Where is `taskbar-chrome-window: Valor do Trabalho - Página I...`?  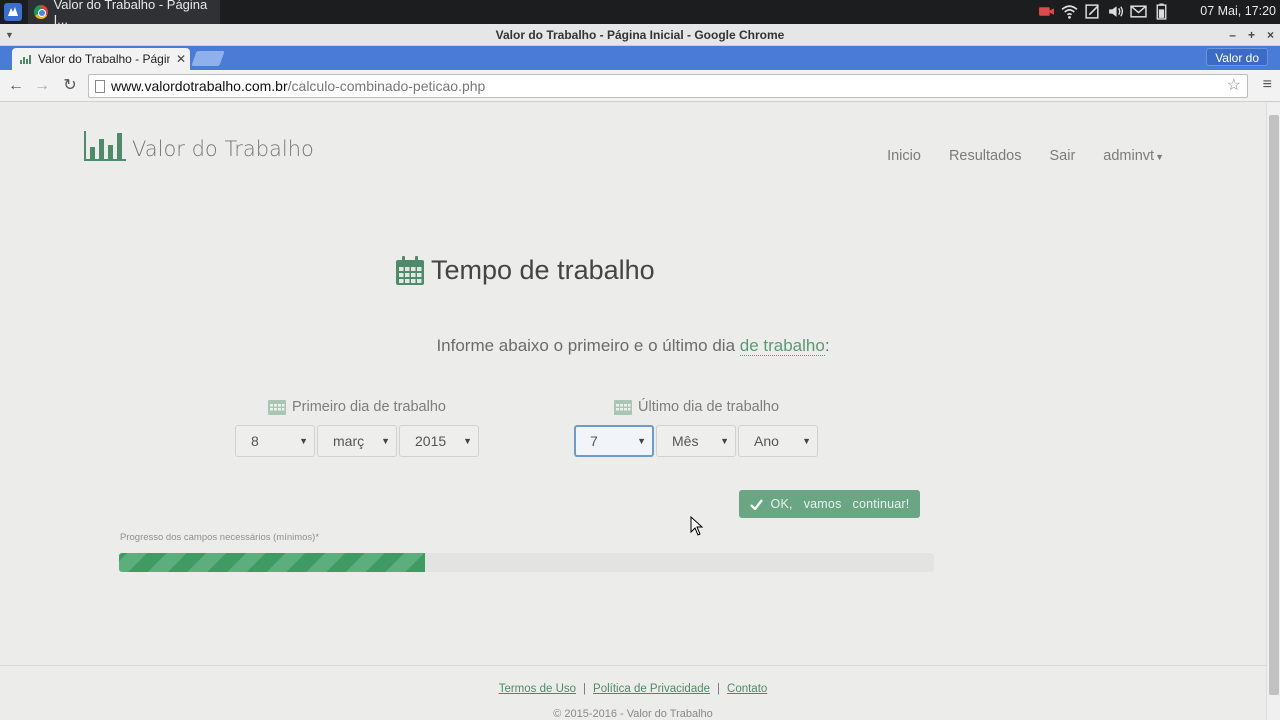
taskbar-chrome-window: Valor do Trabalho - Página I... is located at coordinates (124, 13).